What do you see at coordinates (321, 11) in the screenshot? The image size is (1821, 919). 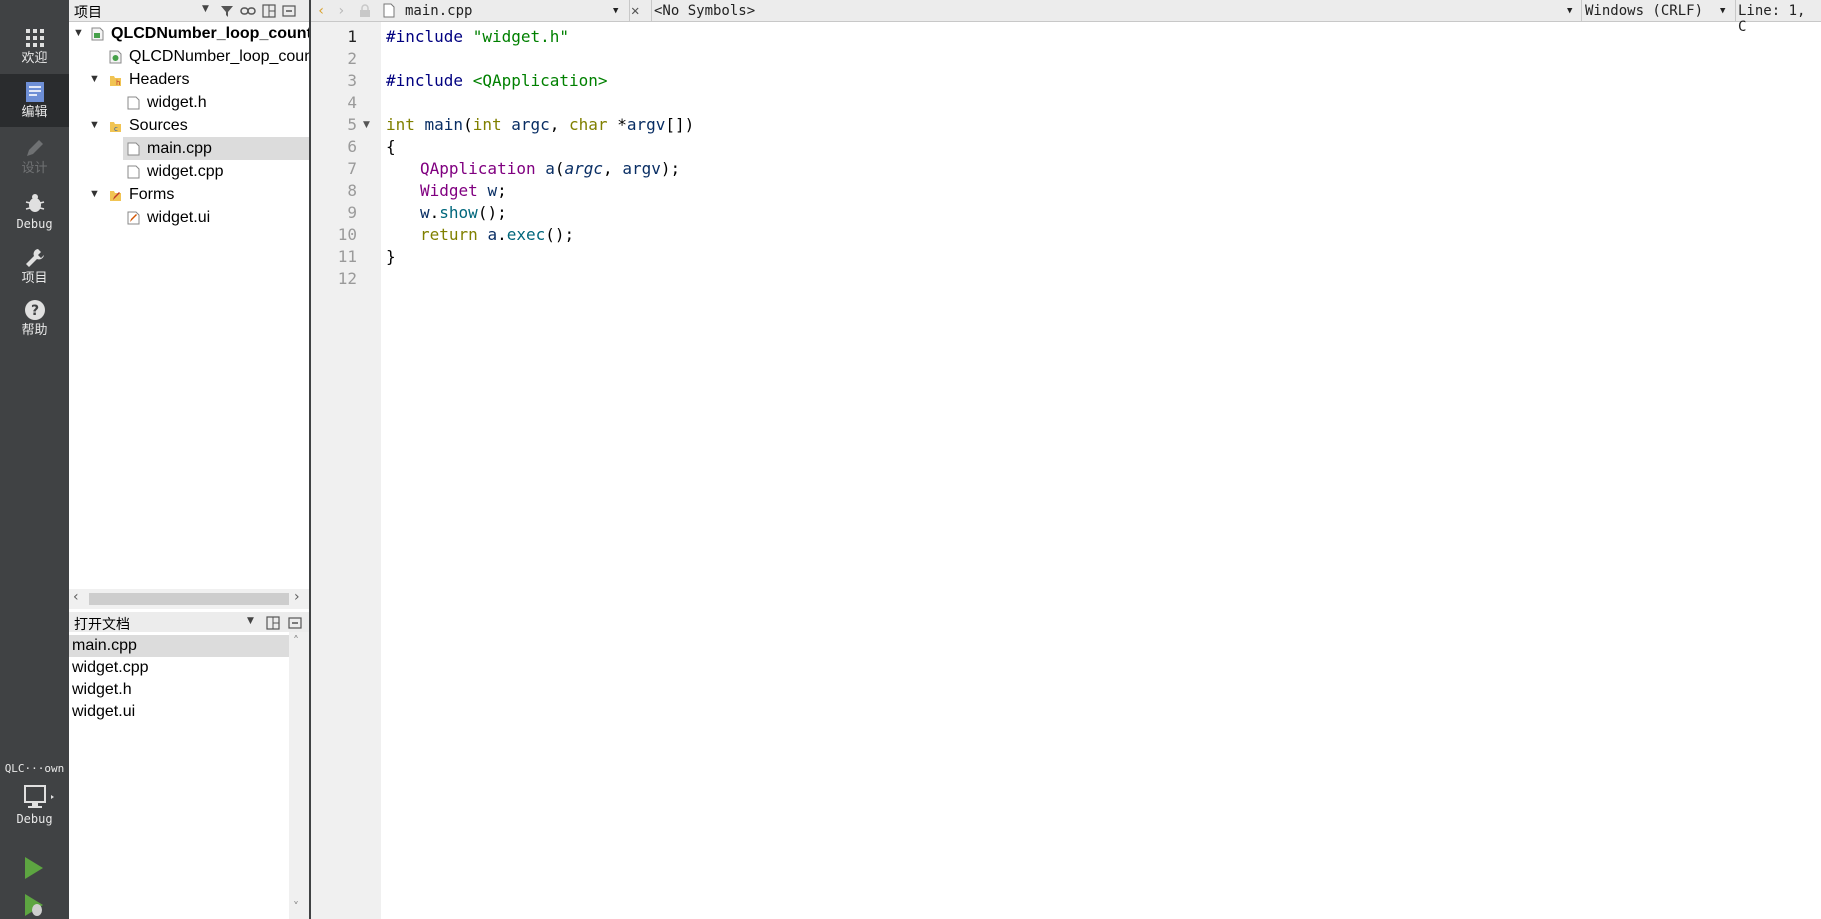 I see `back-arrow-icon: ‹` at bounding box center [321, 11].